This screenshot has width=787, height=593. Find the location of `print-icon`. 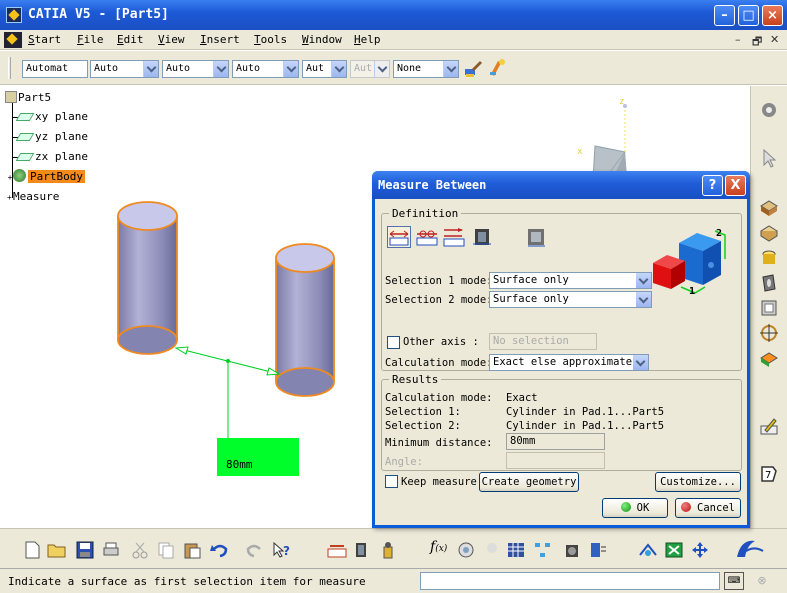

print-icon is located at coordinates (111, 550).